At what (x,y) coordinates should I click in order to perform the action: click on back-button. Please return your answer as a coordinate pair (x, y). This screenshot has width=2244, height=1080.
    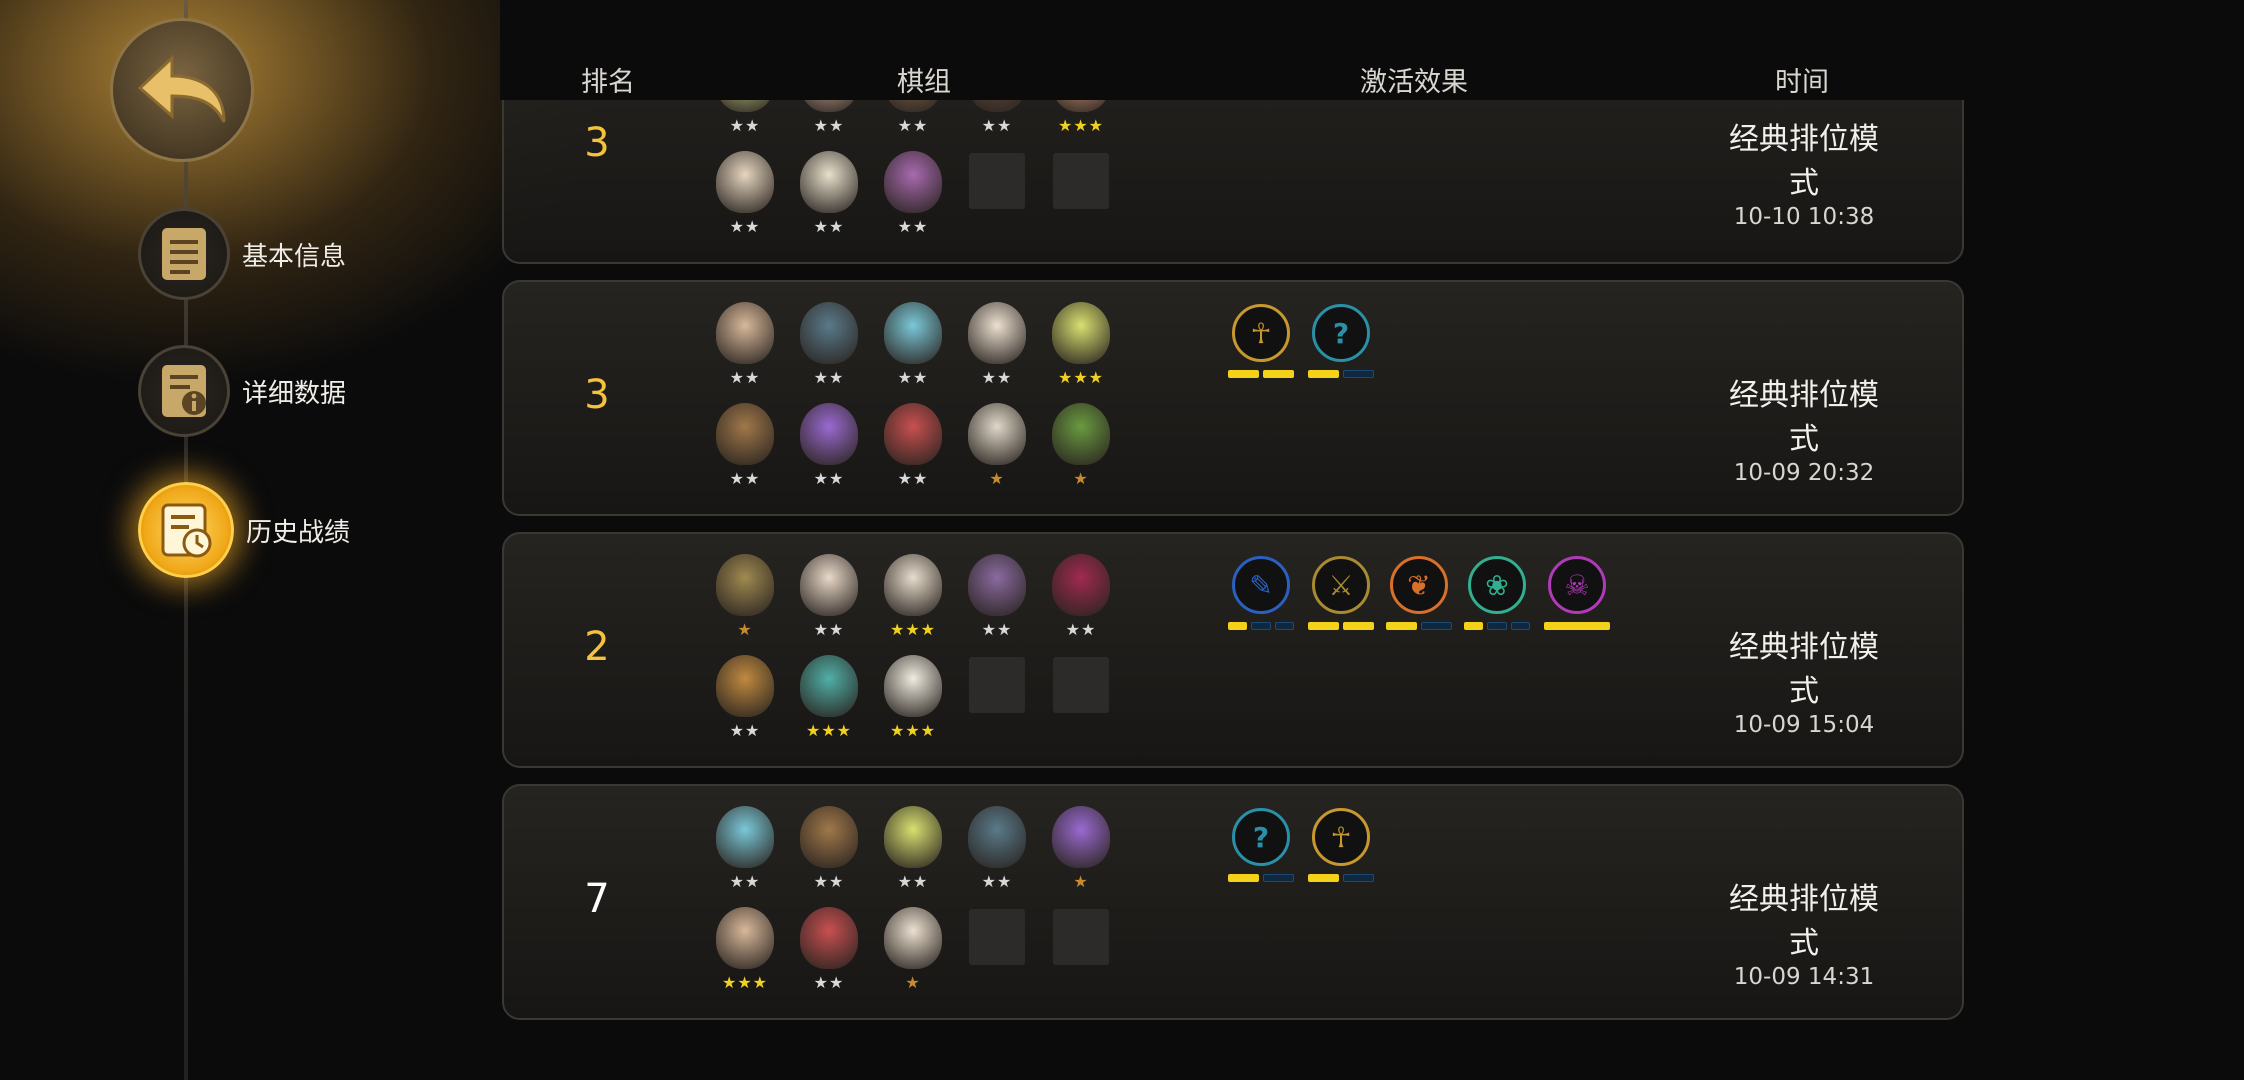
    Looking at the image, I should click on (182, 90).